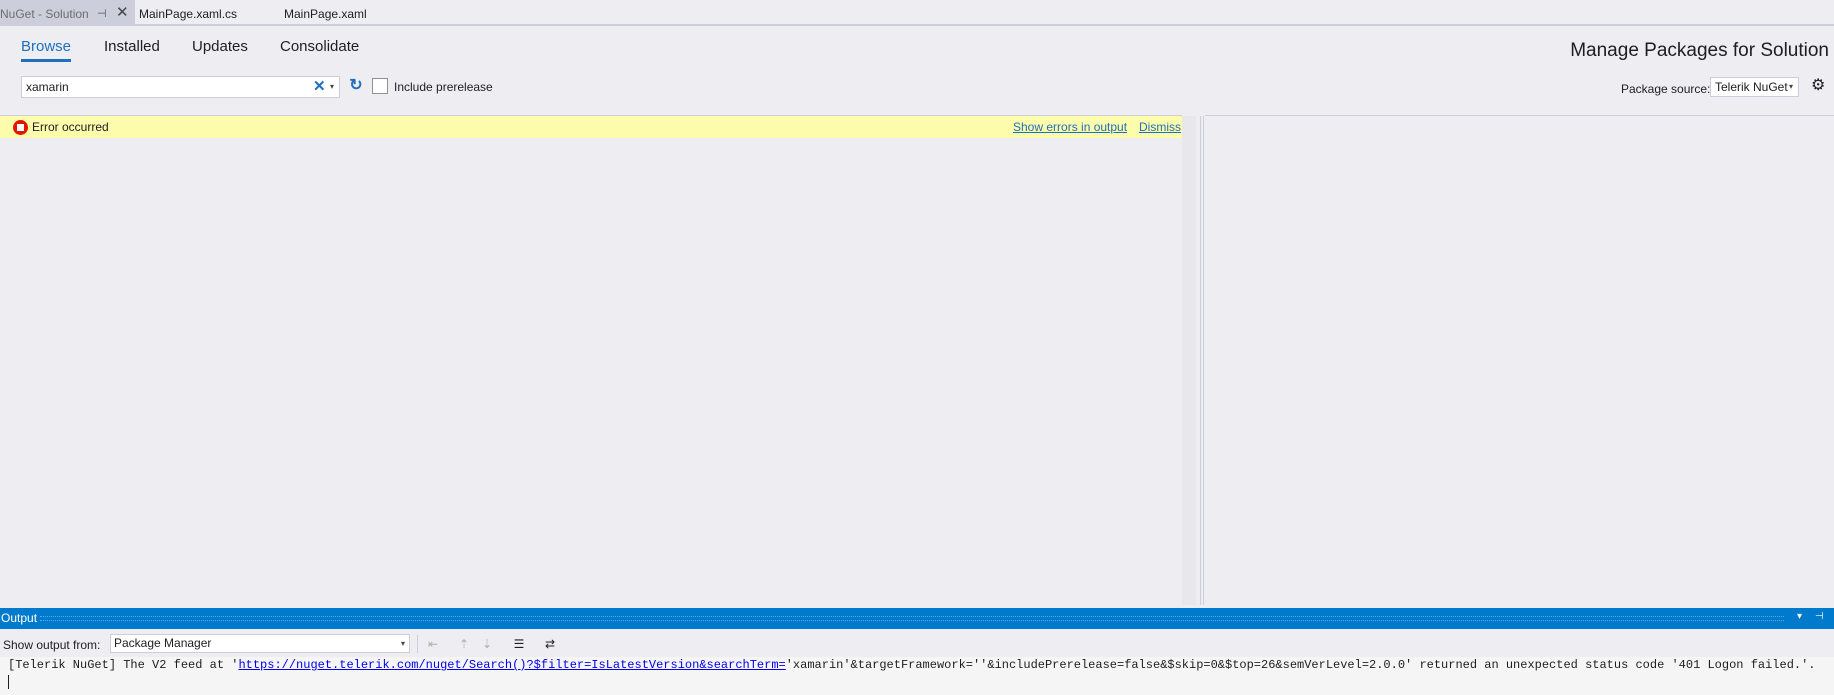  Describe the element at coordinates (1189, 360) in the screenshot. I see `package-list-scrollbar` at that location.